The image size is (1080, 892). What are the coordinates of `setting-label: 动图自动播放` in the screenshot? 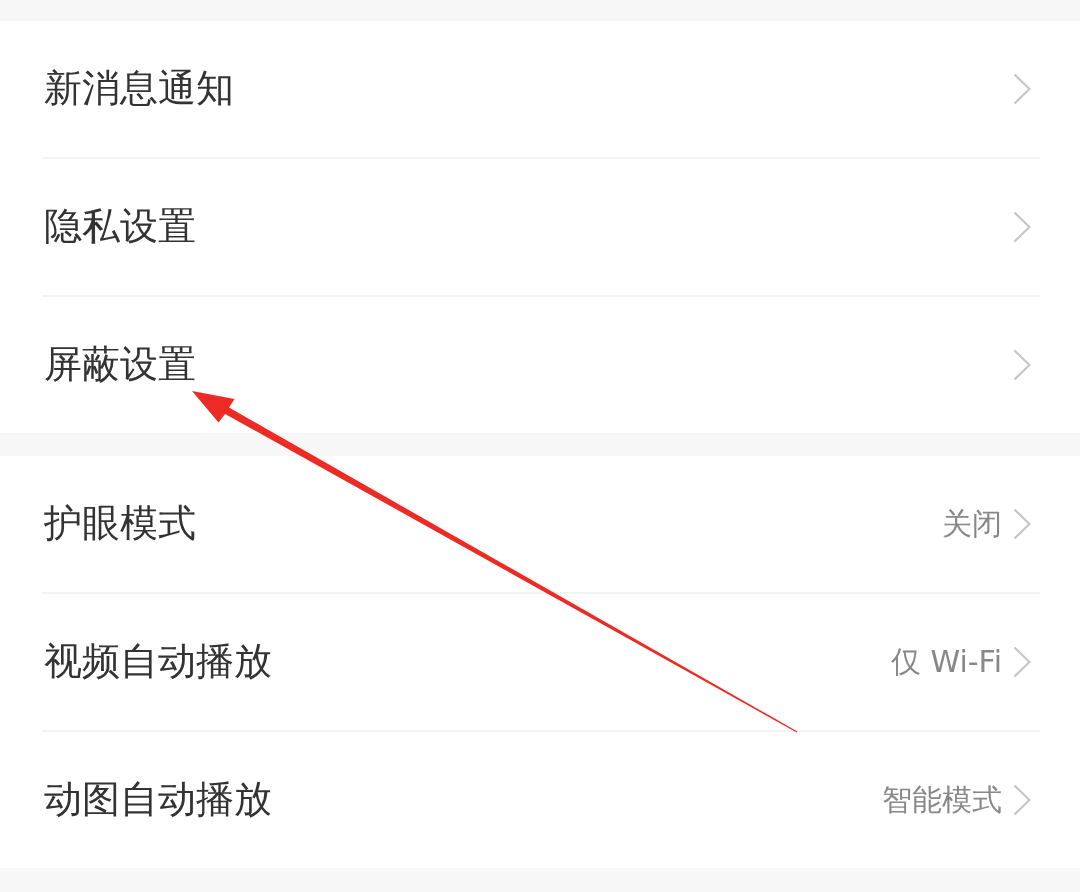 It's located at (158, 800).